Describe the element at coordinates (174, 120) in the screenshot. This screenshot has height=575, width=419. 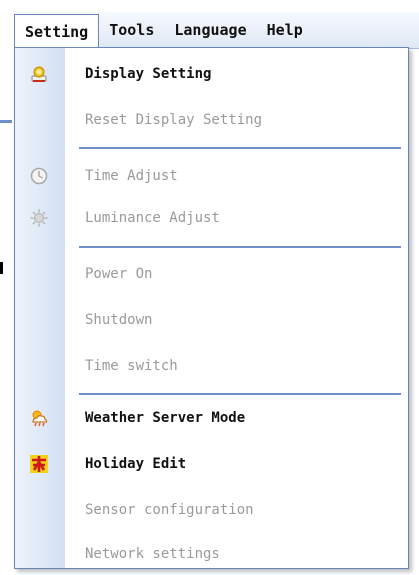
I see `menu-item-label: Reset Display Setting` at that location.